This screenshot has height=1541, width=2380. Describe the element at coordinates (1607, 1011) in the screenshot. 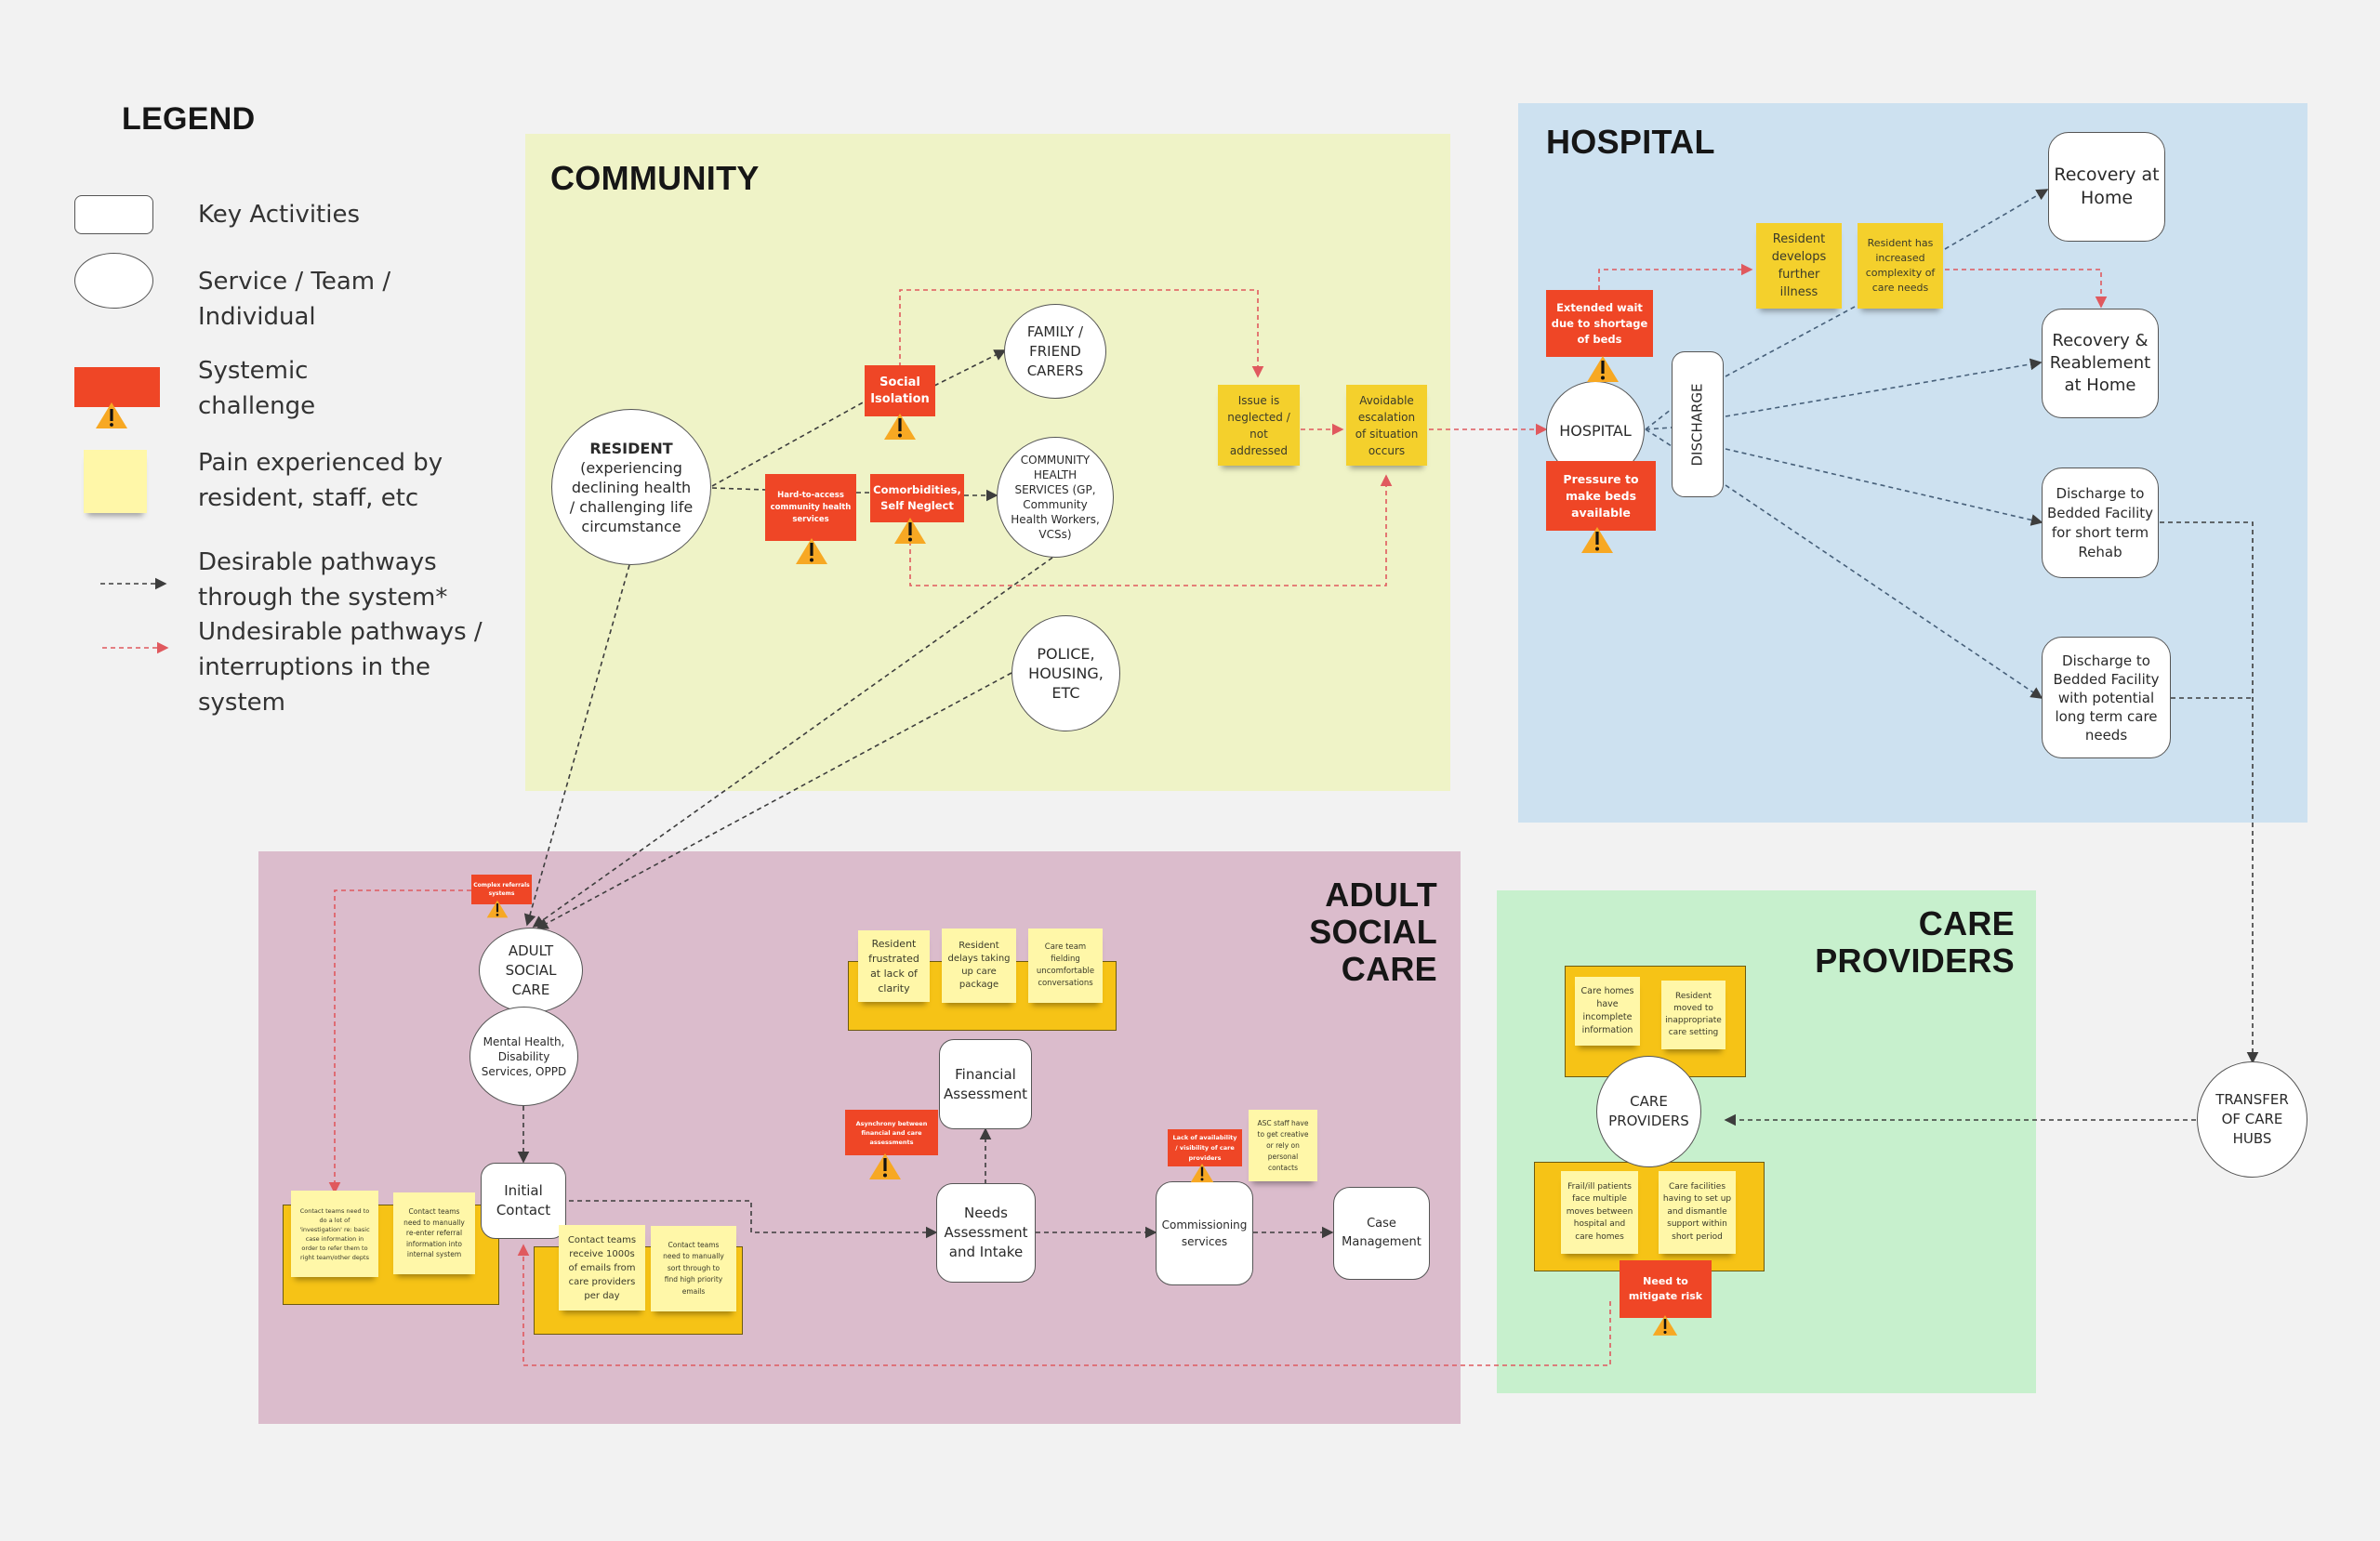

I see `incomplete-info-pain: Care homes have incomplete information` at that location.